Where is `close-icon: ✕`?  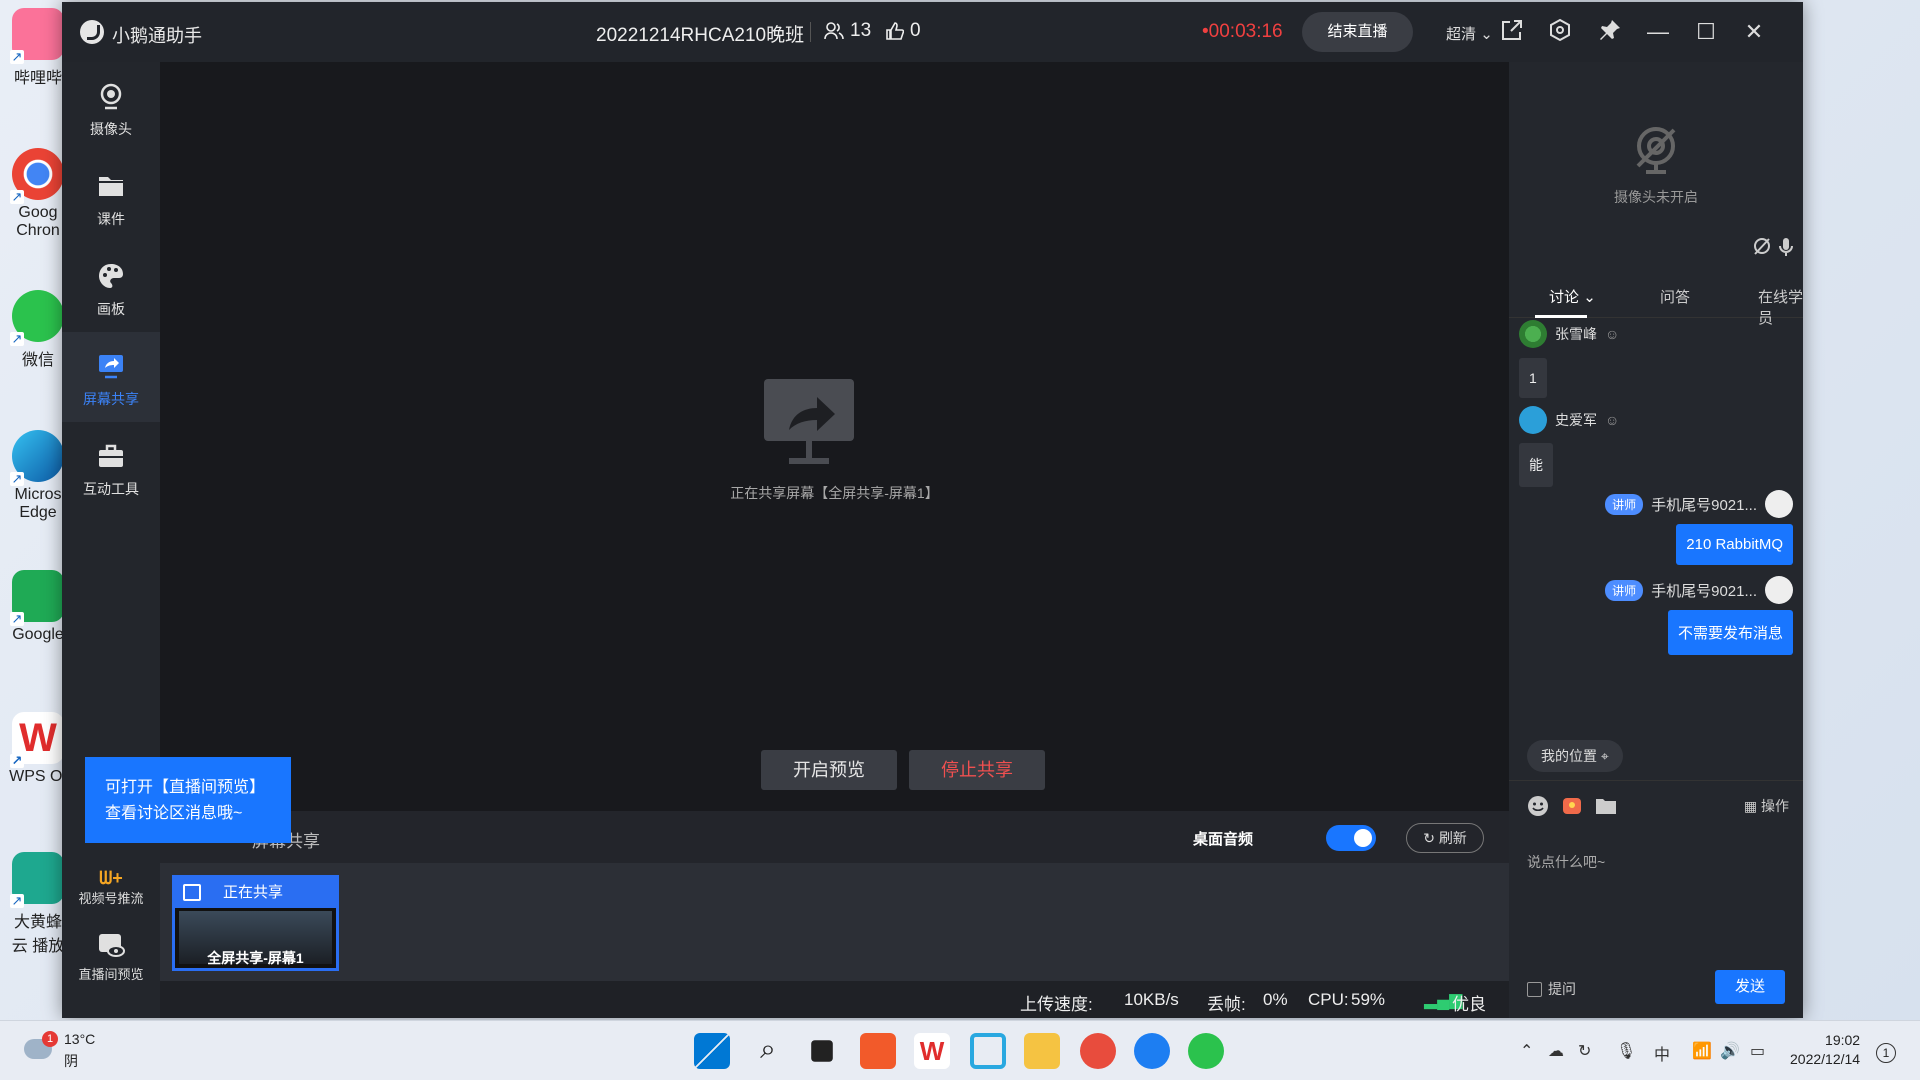
close-icon: ✕ is located at coordinates (1754, 32).